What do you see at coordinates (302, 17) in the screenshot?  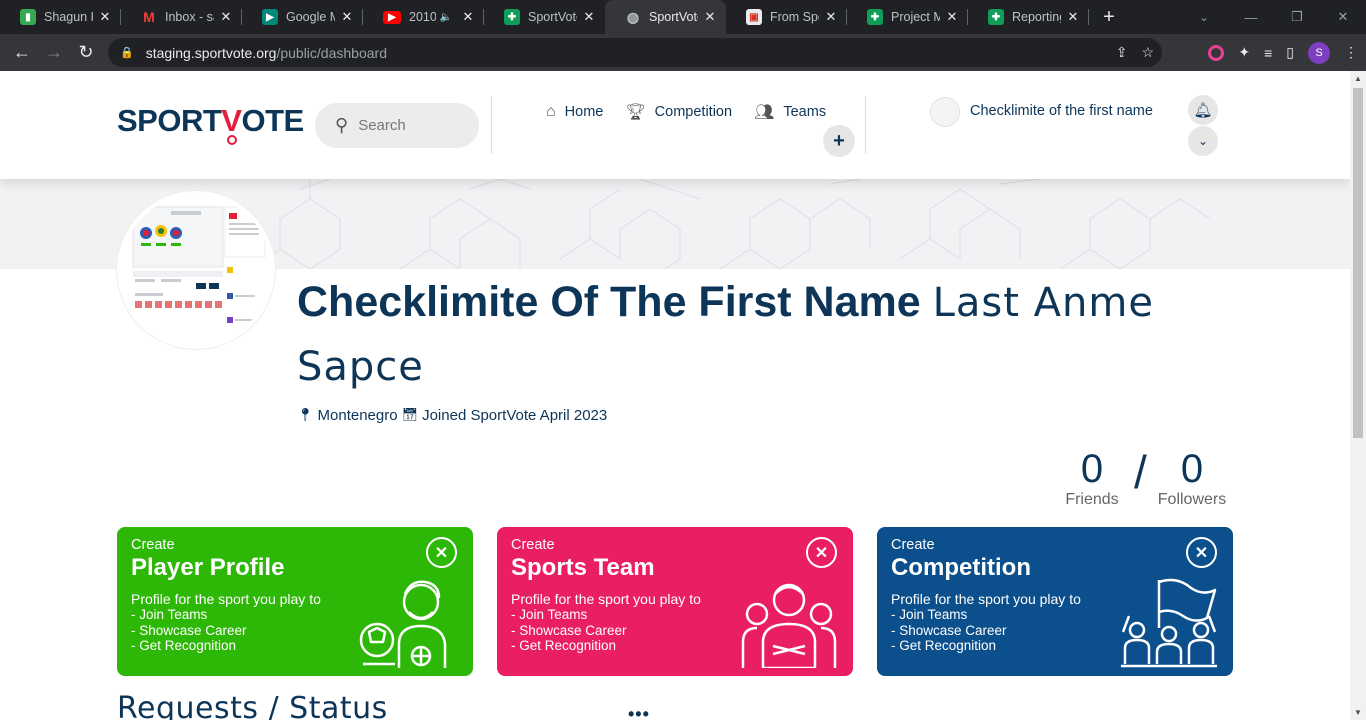 I see `browser-tab: ▶ Google Me ✕` at bounding box center [302, 17].